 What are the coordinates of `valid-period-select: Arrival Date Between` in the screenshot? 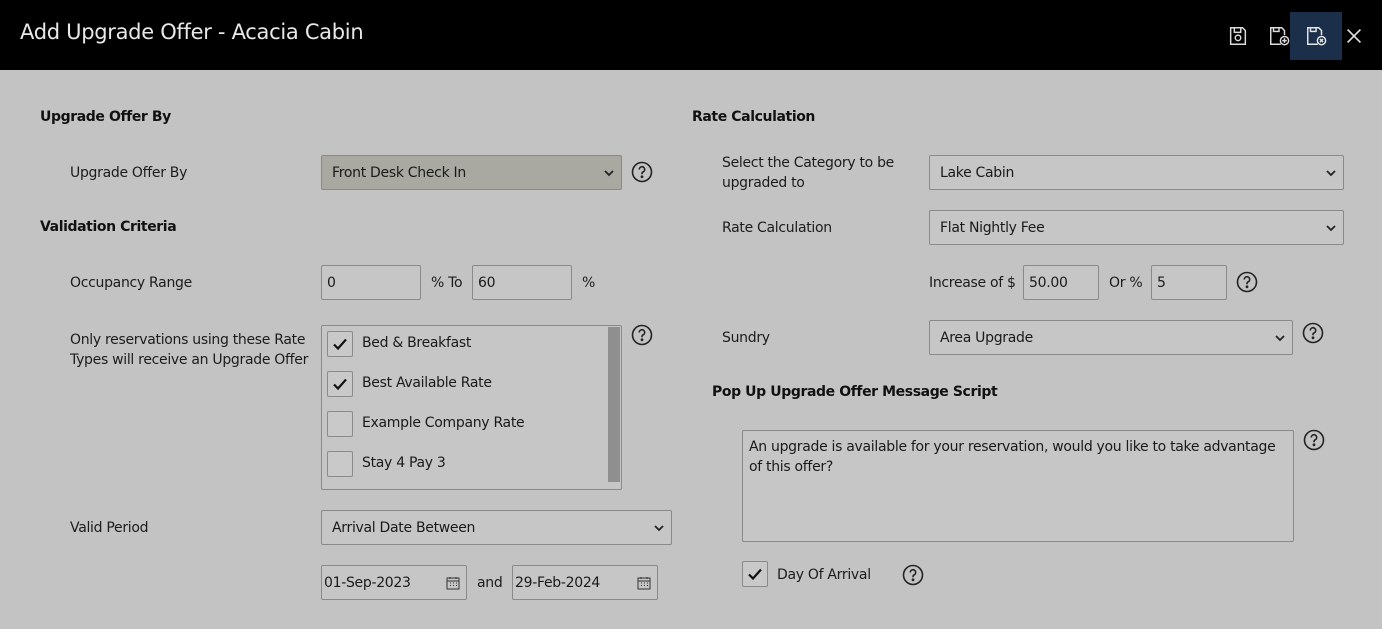 It's located at (496, 527).